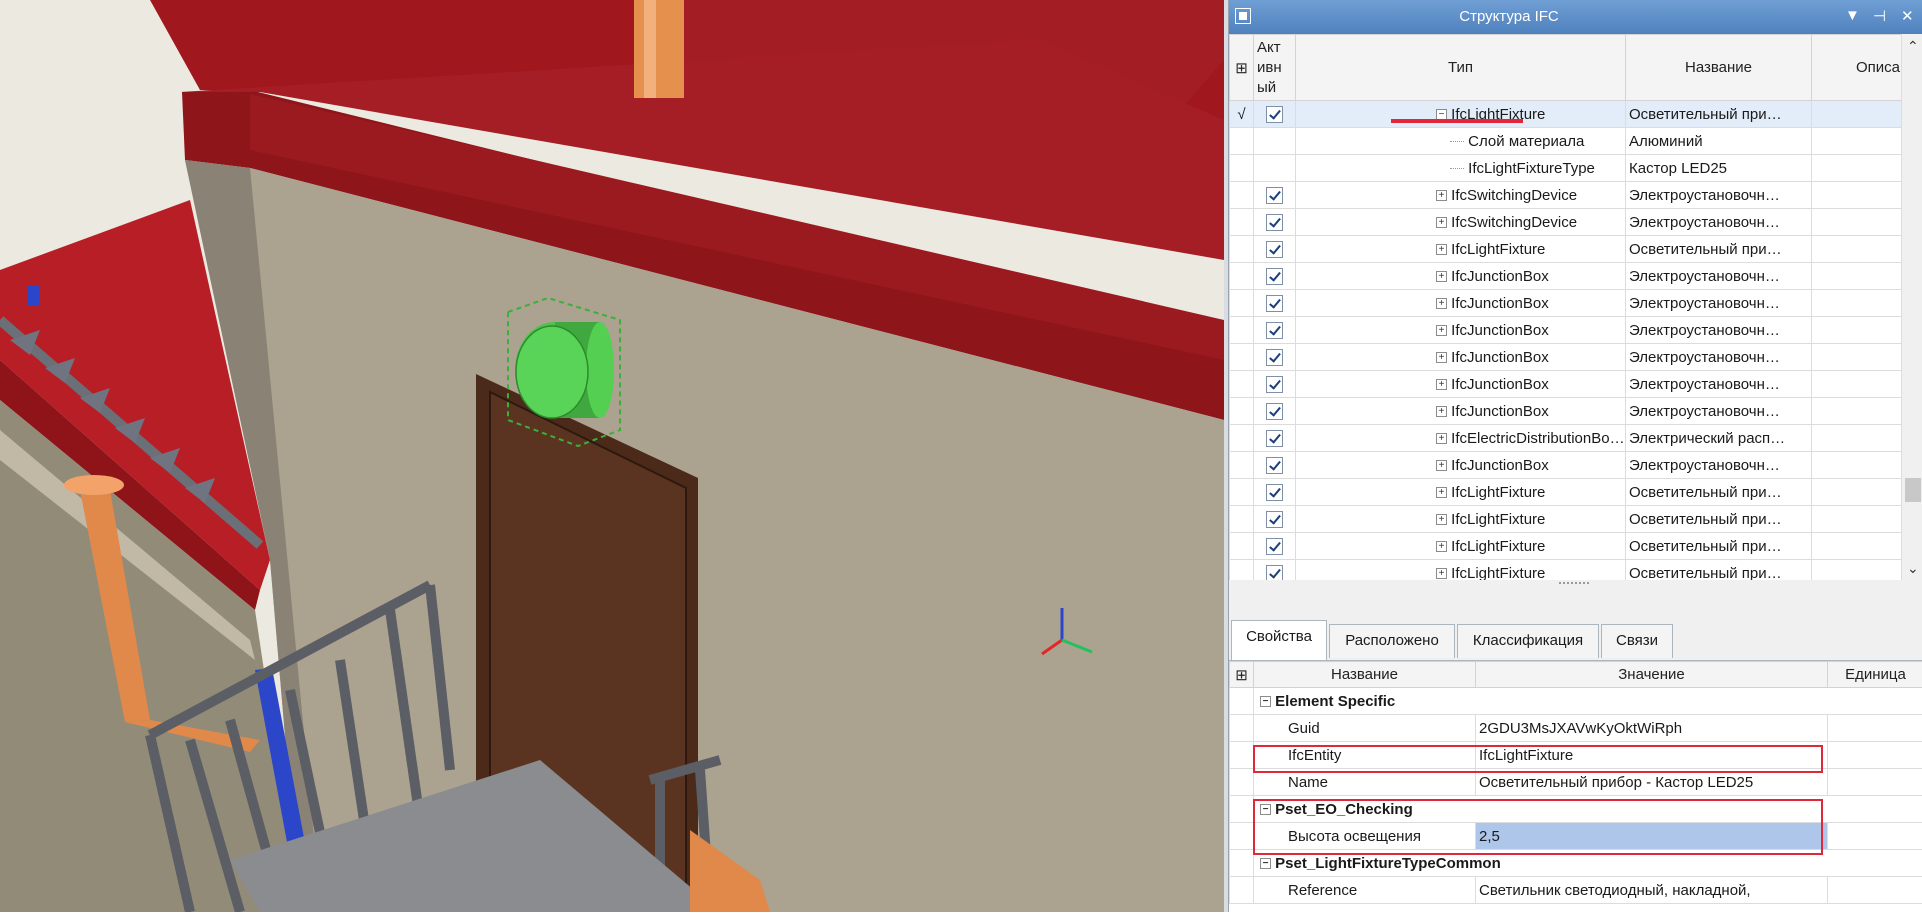 This screenshot has height=913, width=1922. I want to click on close-icon: ✕, so click(1907, 16).